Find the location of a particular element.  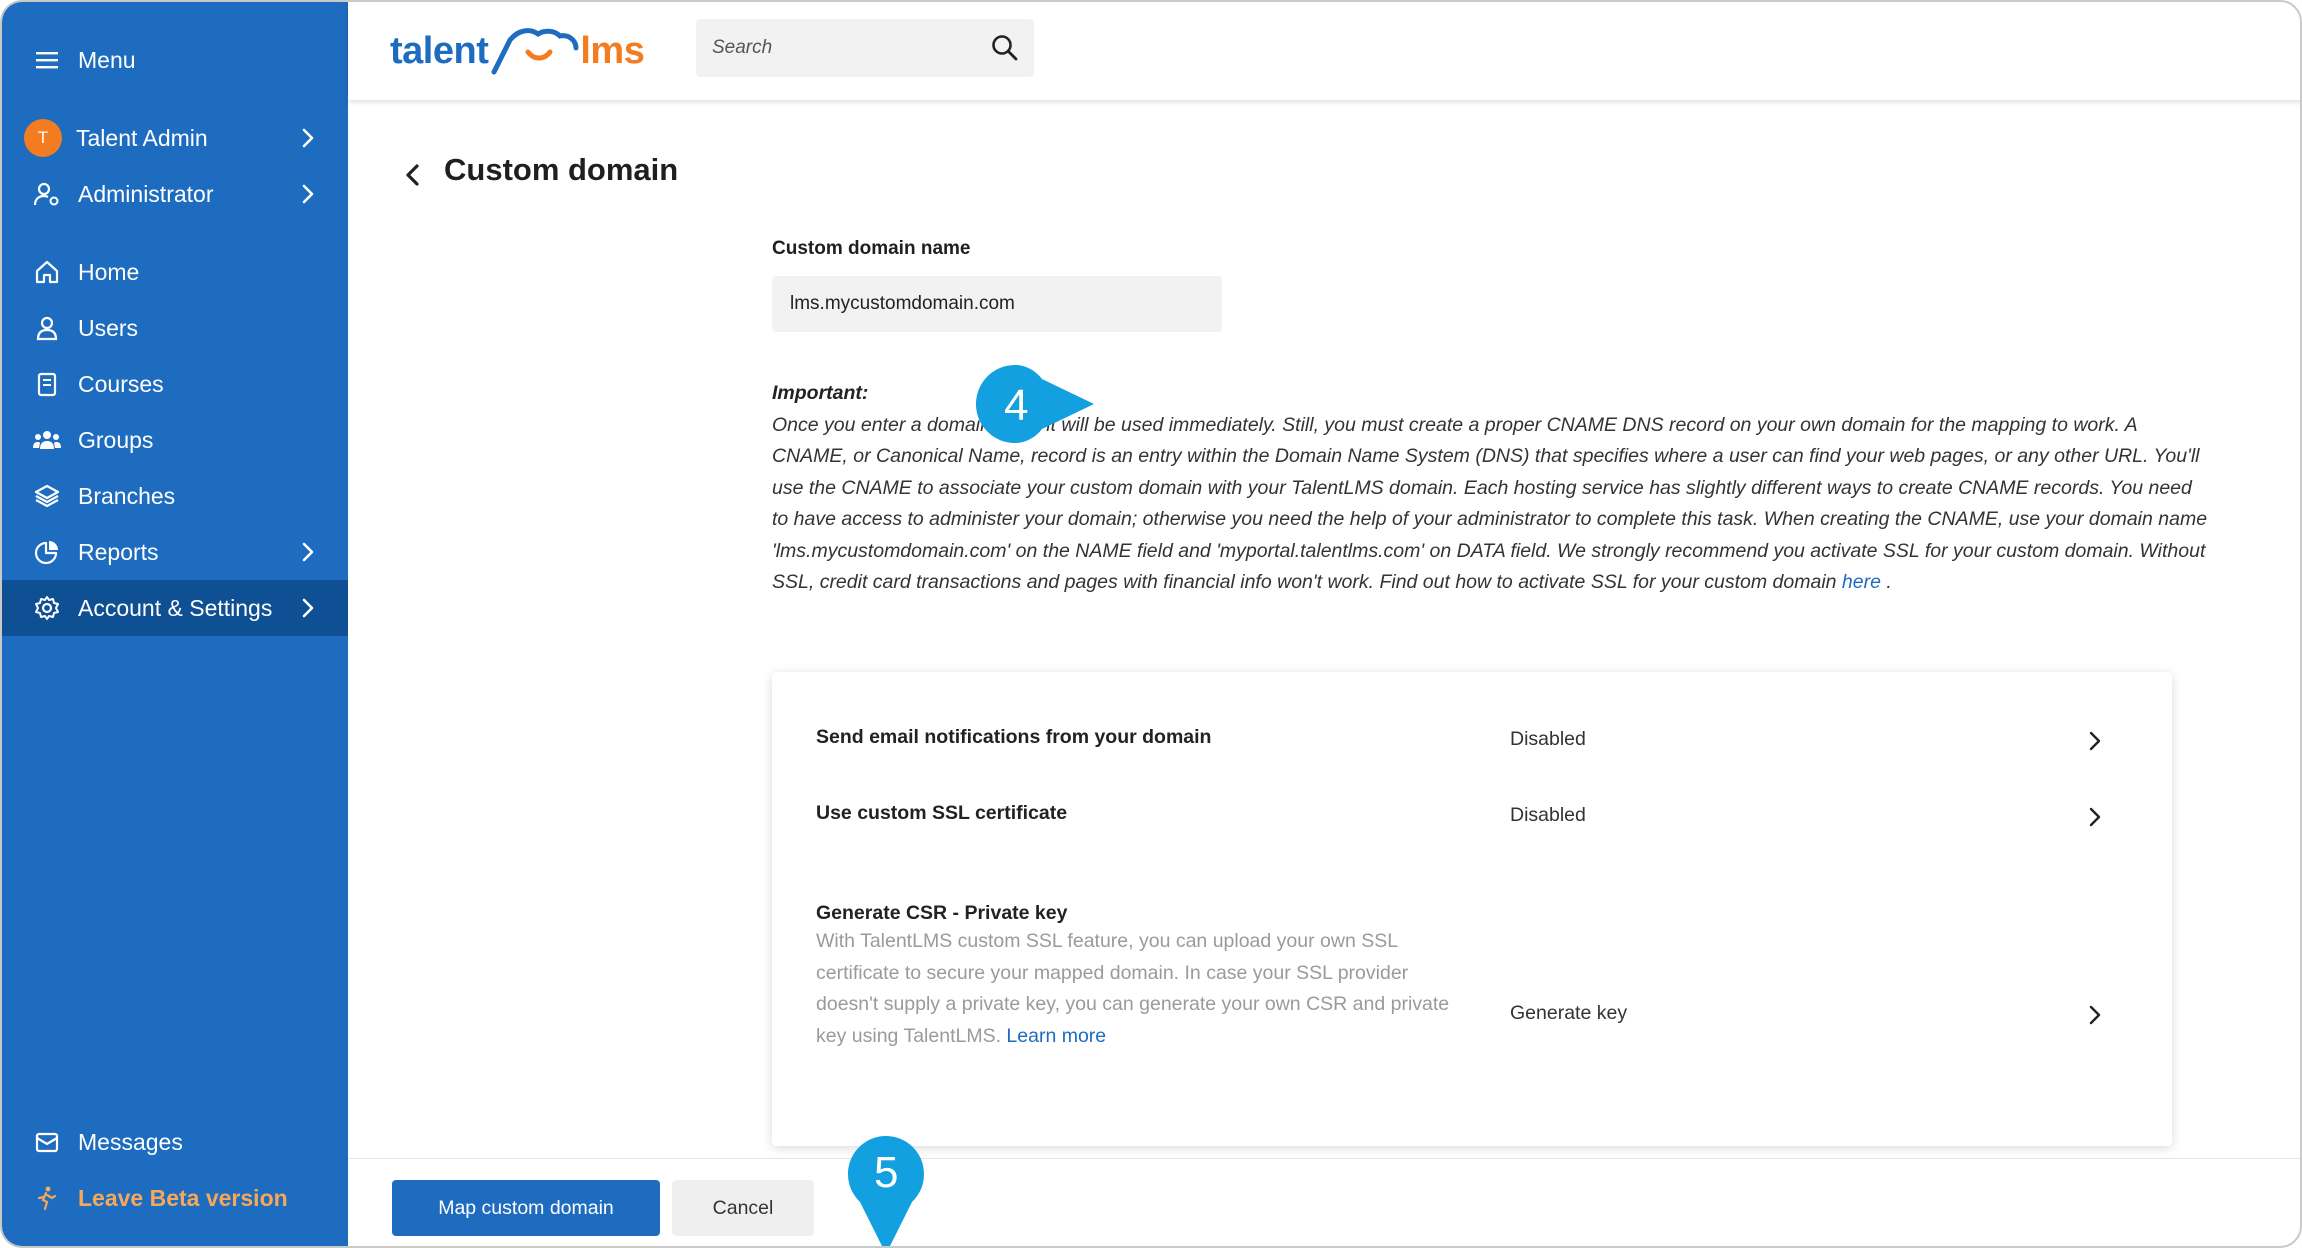

map-custom-domain-button: Map custom domain is located at coordinates (526, 1208).